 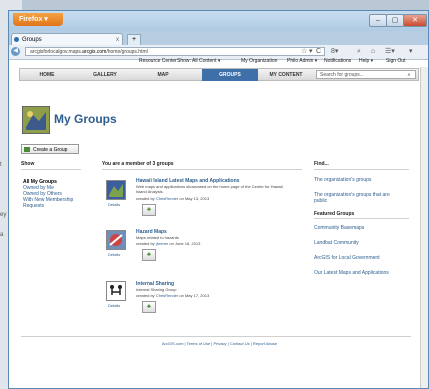 I want to click on group-created-by: created by jbrener on June 18, 2013, so click(x=168, y=243).